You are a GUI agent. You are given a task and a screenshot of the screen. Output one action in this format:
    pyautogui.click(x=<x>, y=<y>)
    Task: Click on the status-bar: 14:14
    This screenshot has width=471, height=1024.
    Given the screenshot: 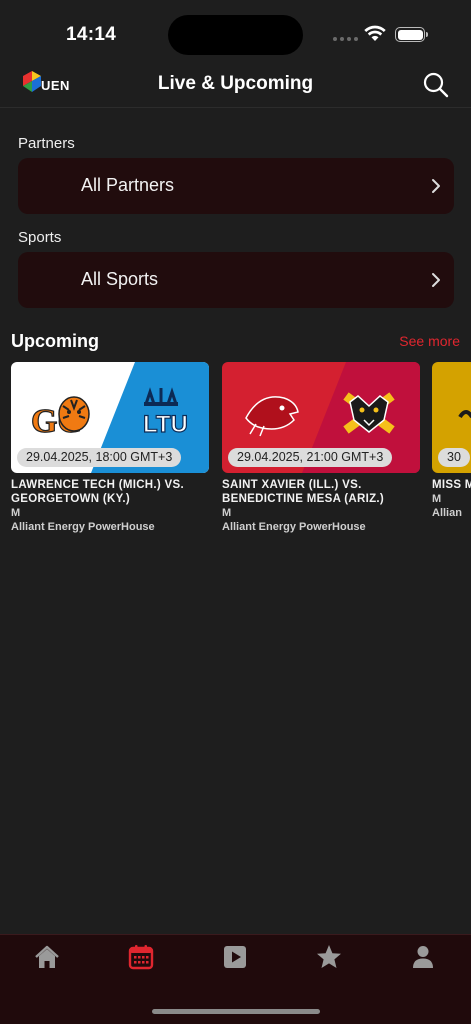 What is the action you would take?
    pyautogui.click(x=235, y=31)
    